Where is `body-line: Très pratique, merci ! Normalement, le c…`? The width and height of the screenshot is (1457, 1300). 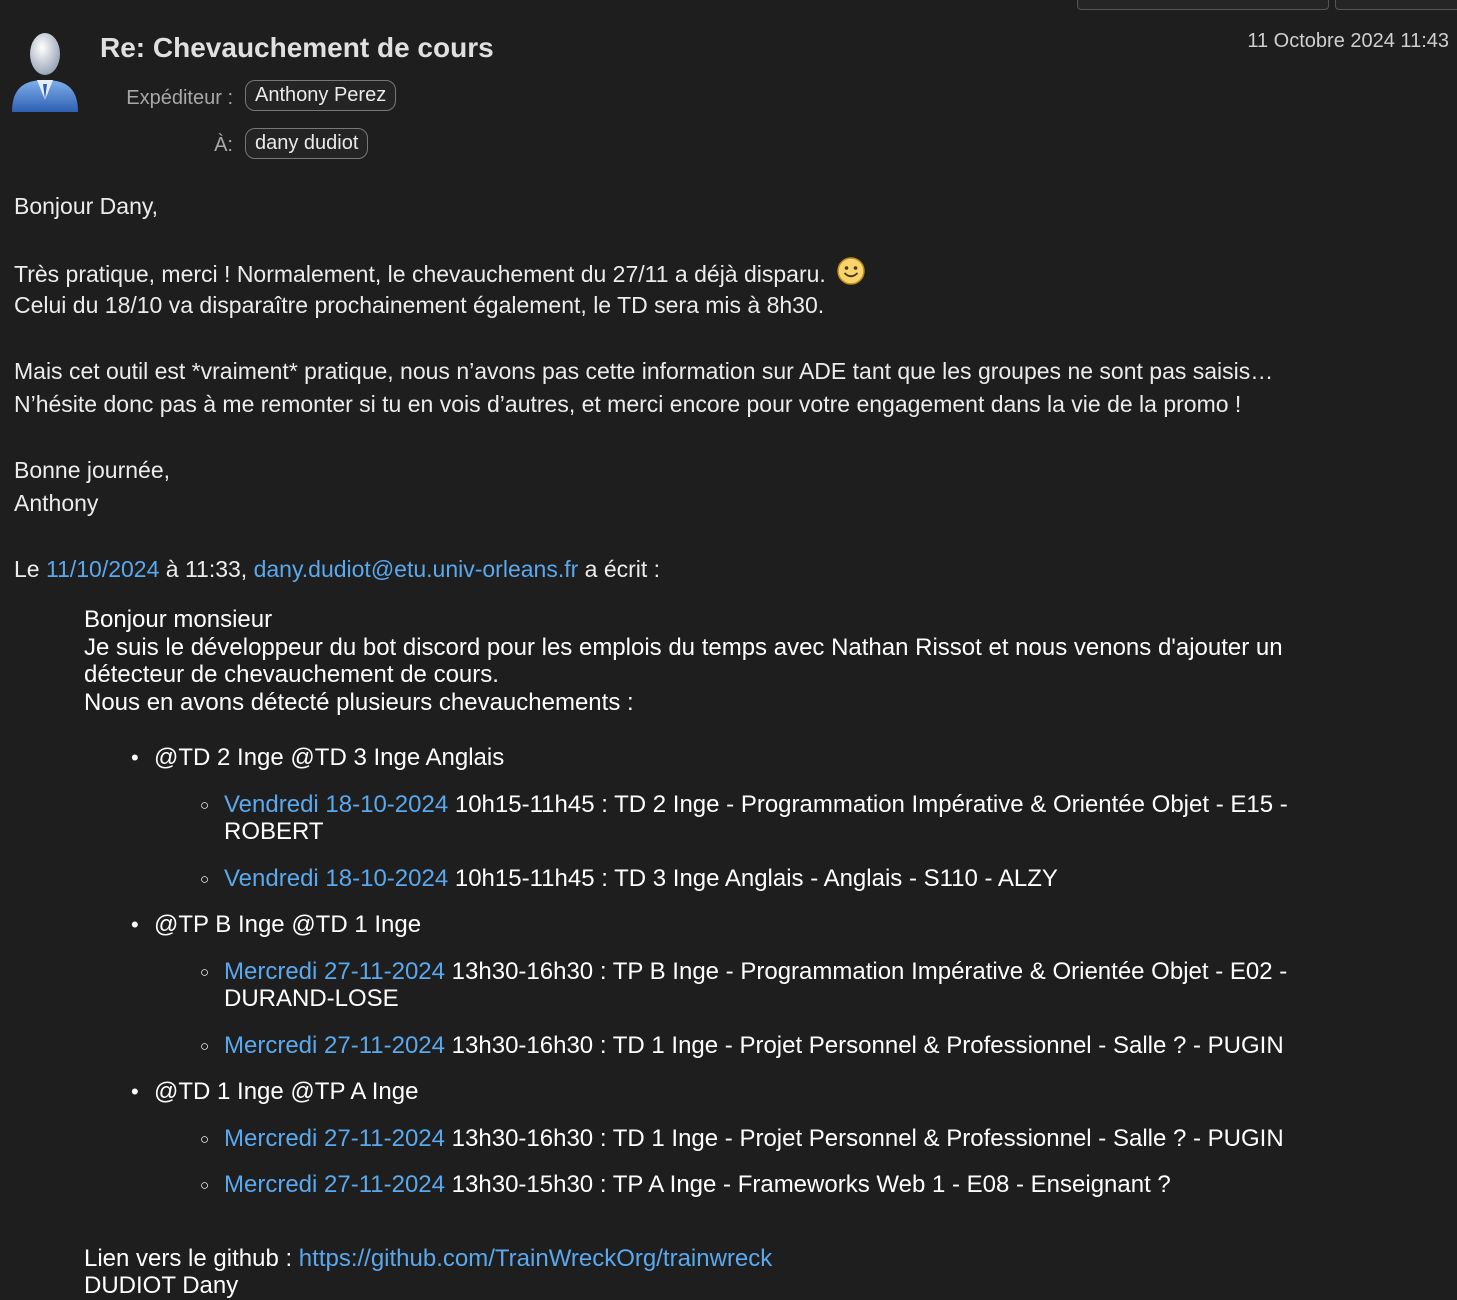 body-line: Très pratique, merci ! Normalement, le c… is located at coordinates (440, 273).